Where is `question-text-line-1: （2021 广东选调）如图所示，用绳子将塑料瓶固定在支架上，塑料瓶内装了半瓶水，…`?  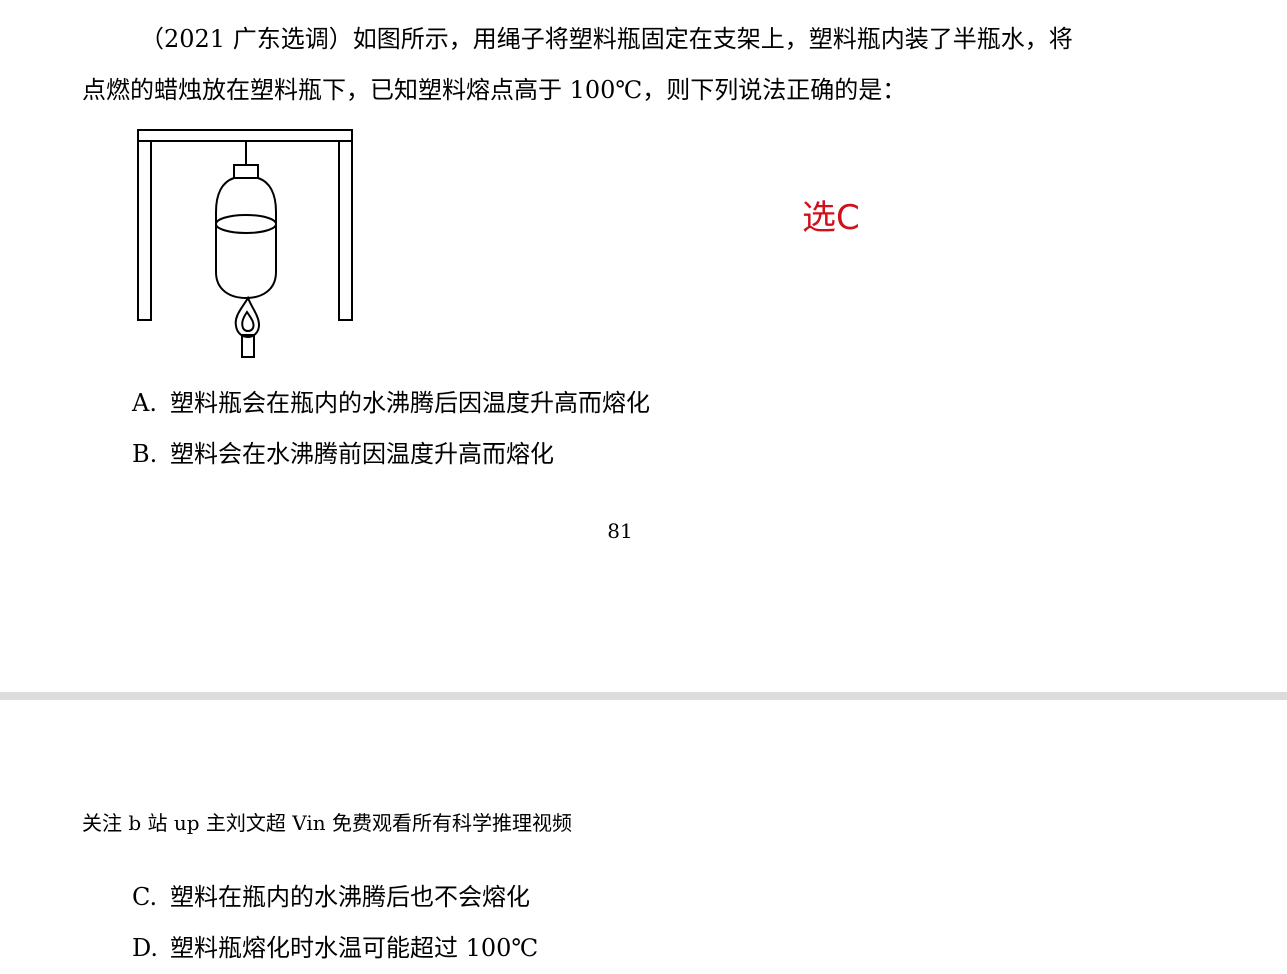 question-text-line-1: （2021 广东选调）如图所示，用绳子将塑料瓶固定在支架上，塑料瓶内装了半瓶水，… is located at coordinates (606, 39).